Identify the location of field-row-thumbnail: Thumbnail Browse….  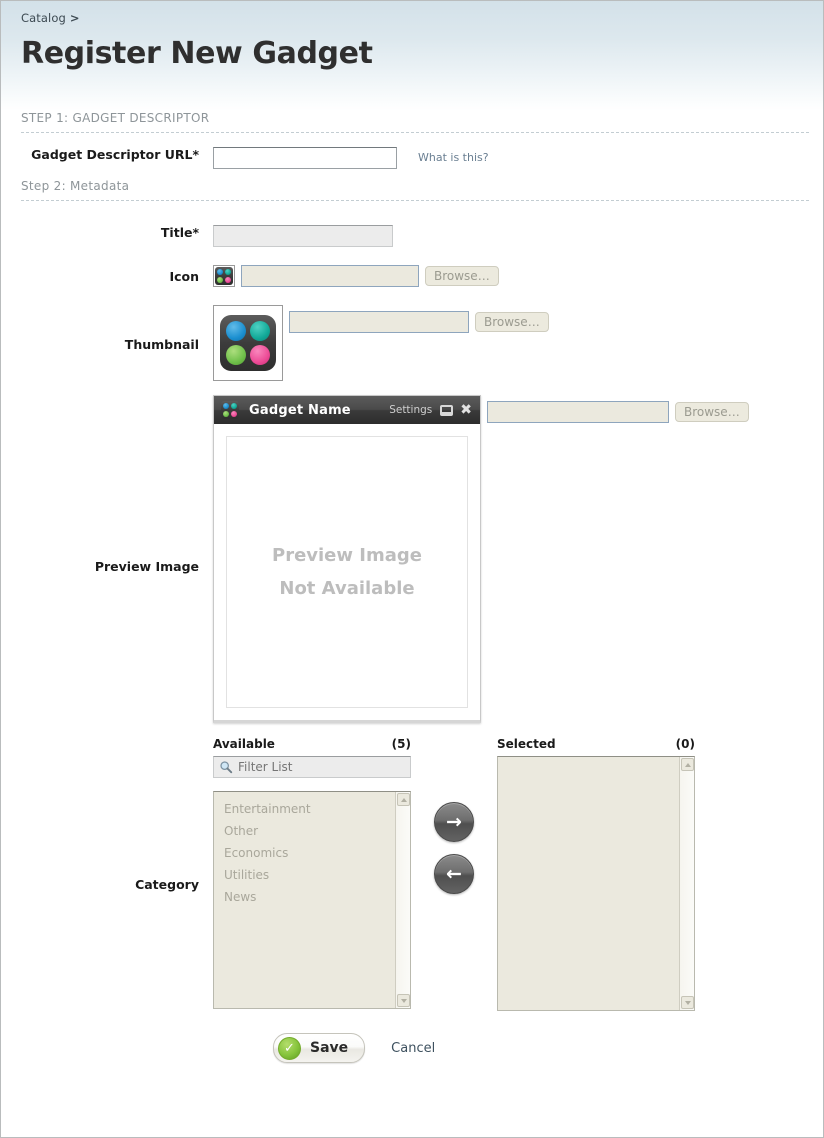
(412, 343).